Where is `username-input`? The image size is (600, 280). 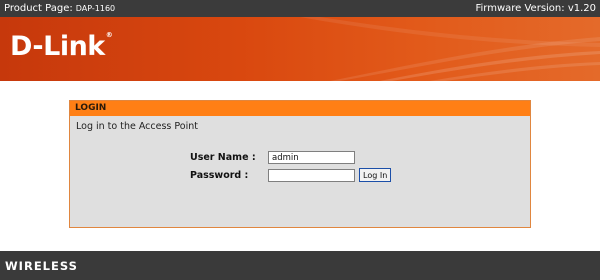
username-input is located at coordinates (311, 157).